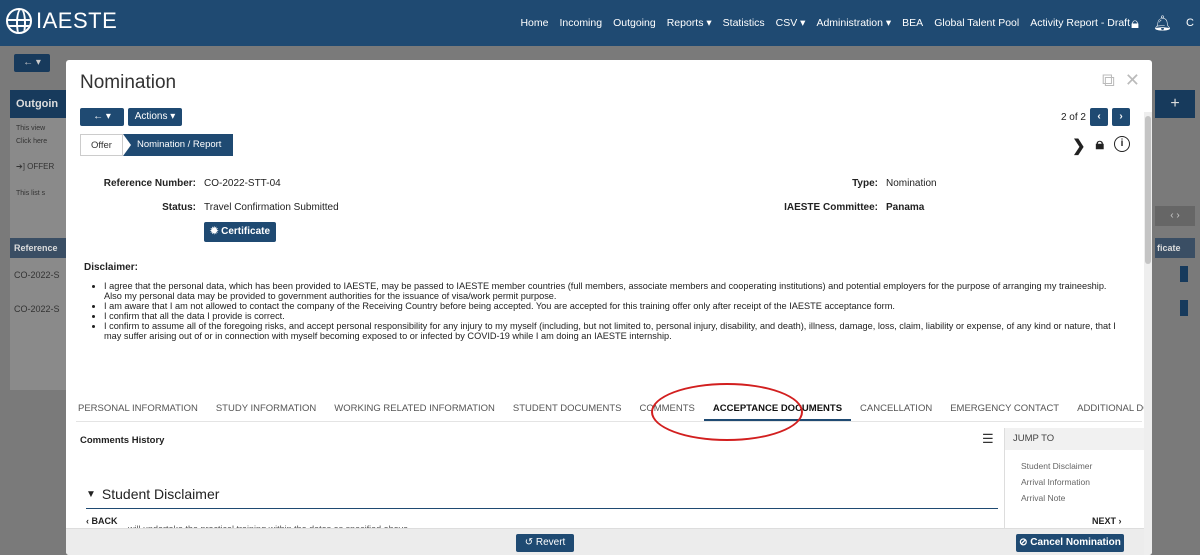  I want to click on background-add-icon: +, so click(1175, 104).